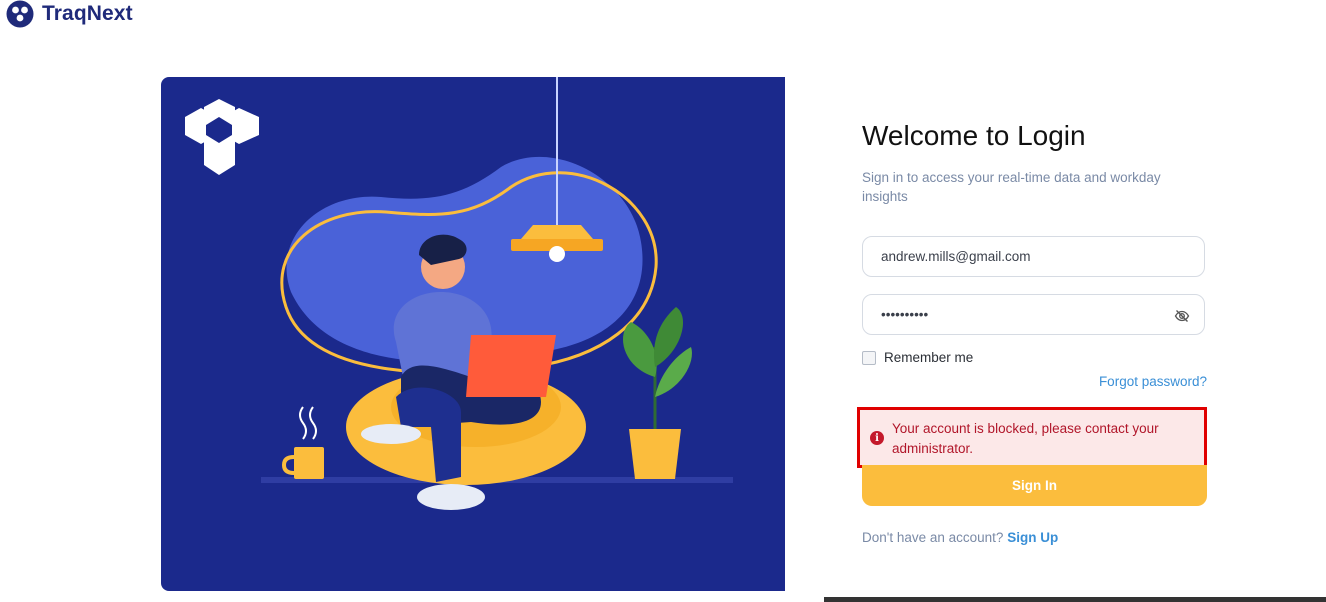  I want to click on info-icon: i, so click(877, 438).